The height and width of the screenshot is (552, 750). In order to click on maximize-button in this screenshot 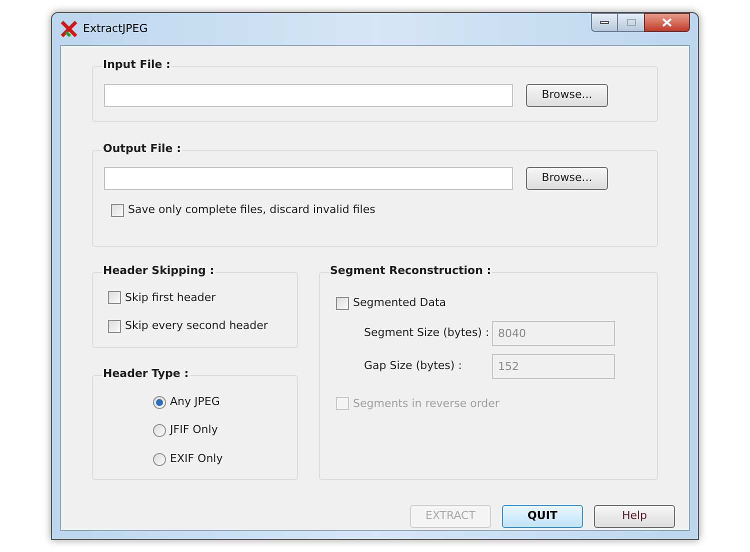, I will do `click(631, 22)`.